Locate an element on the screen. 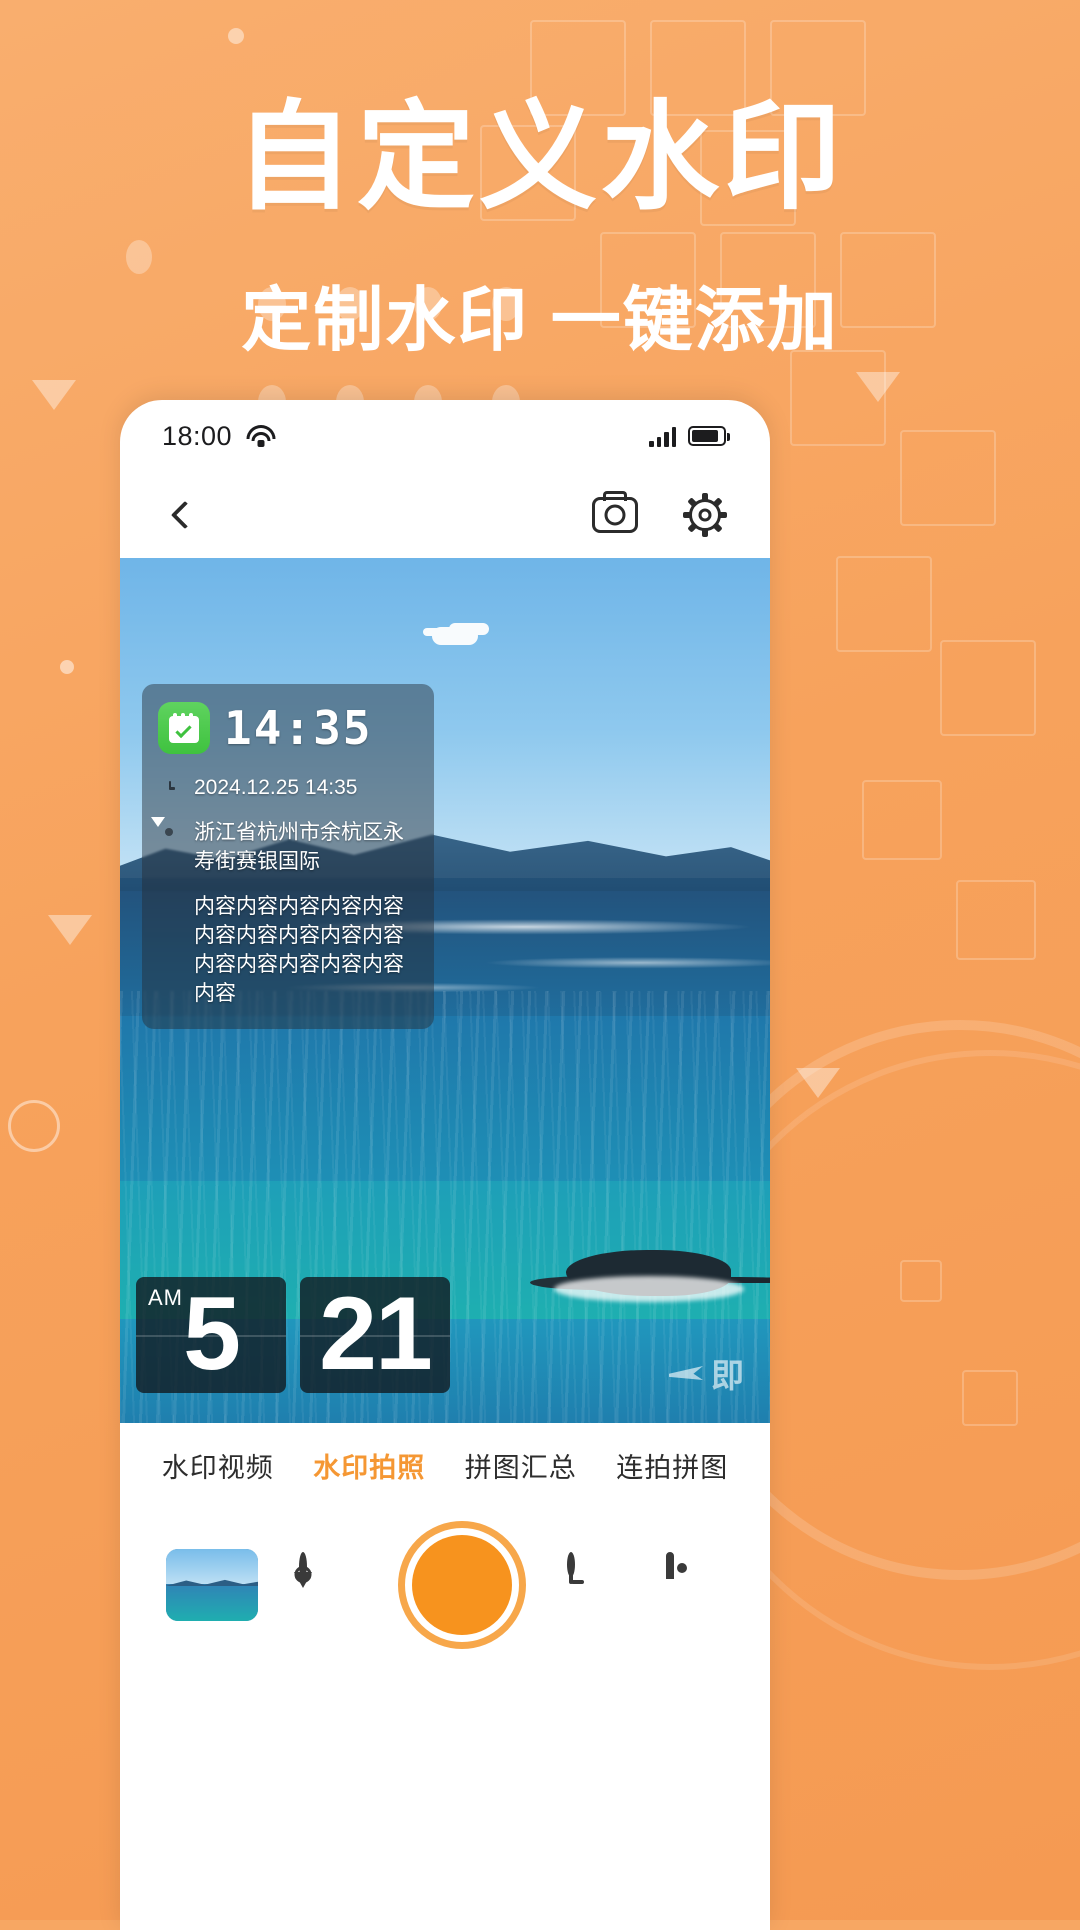 The image size is (1080, 1930). flip-clock-hour-digit: 5 is located at coordinates (212, 1333).